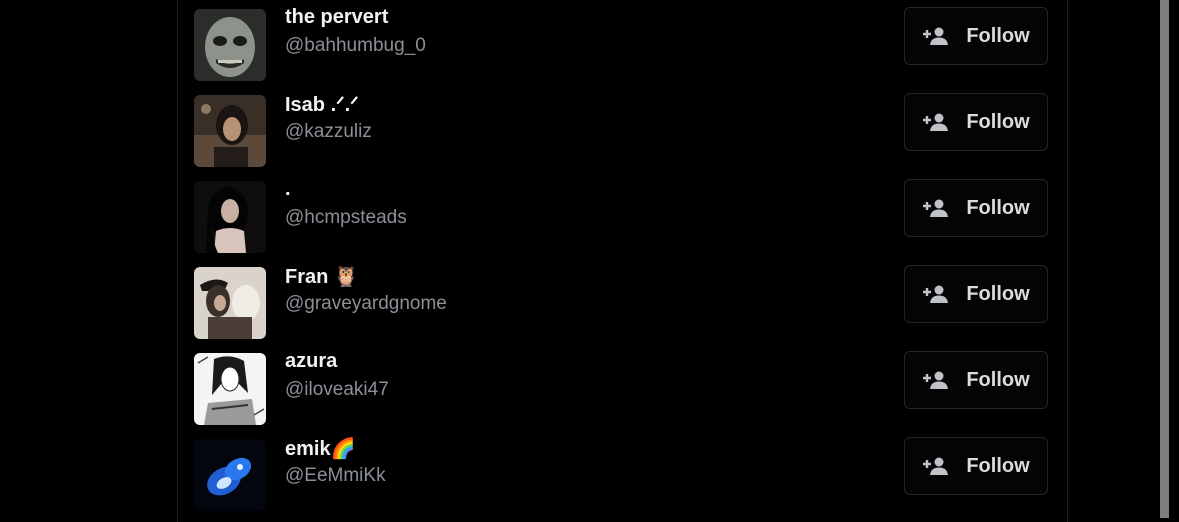 Image resolution: width=1179 pixels, height=522 pixels. Describe the element at coordinates (1164, 259) in the screenshot. I see `scrollbar` at that location.